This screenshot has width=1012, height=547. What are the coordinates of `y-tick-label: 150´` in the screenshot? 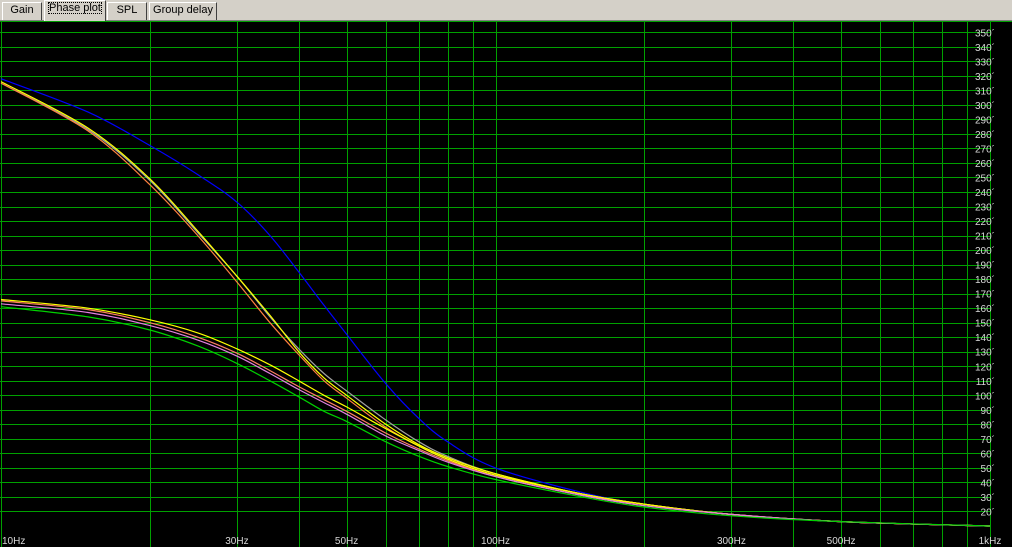 It's located at (985, 324).